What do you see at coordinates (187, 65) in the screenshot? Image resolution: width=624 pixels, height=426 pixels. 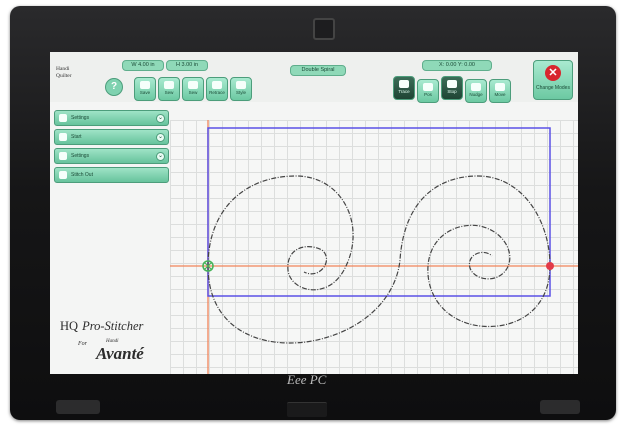 I see `height-readout: H 3.00 in` at bounding box center [187, 65].